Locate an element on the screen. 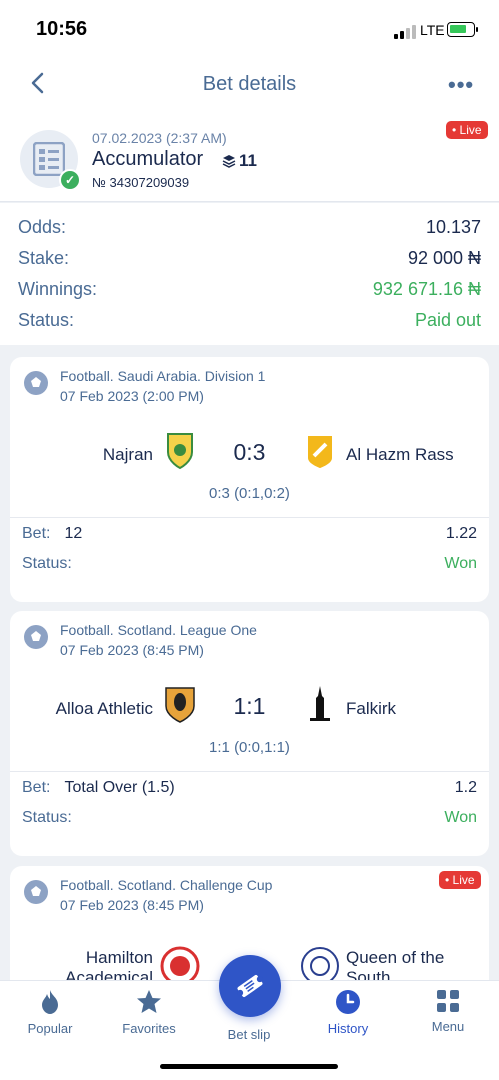 Image resolution: width=499 pixels, height=1080 pixels. match-date: 07 Feb 2023 (2:00 PM) is located at coordinates (132, 396).